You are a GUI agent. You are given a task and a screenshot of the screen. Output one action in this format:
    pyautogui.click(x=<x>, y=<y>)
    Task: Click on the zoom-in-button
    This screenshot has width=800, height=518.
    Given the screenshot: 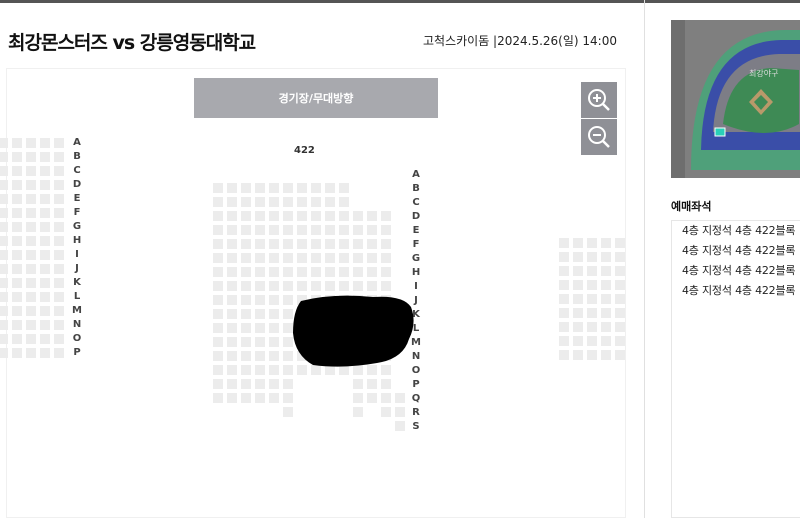 What is the action you would take?
    pyautogui.click(x=599, y=100)
    